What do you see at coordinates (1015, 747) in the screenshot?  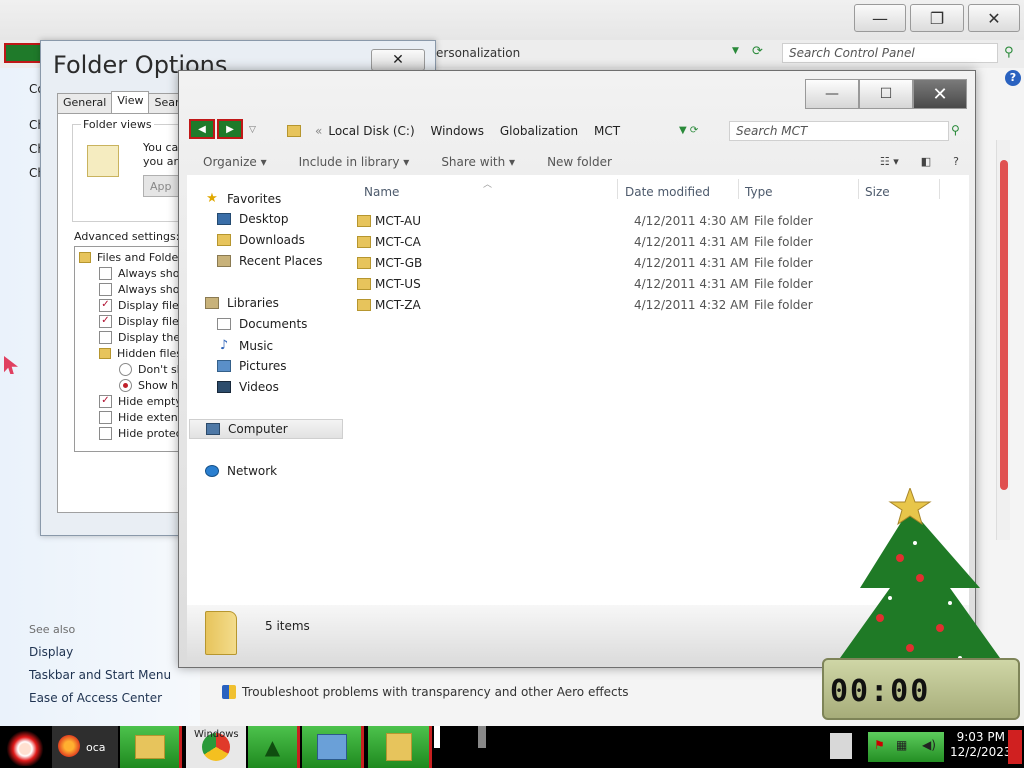 I see `show-desktop-button` at bounding box center [1015, 747].